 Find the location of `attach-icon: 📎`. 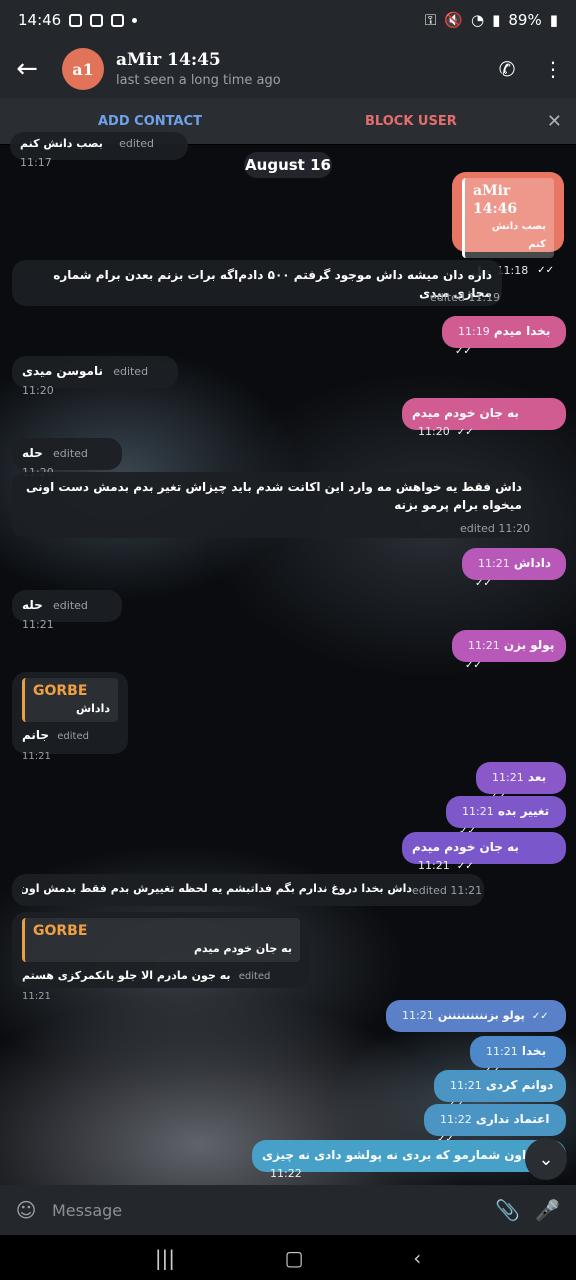

attach-icon: 📎 is located at coordinates (507, 1210).